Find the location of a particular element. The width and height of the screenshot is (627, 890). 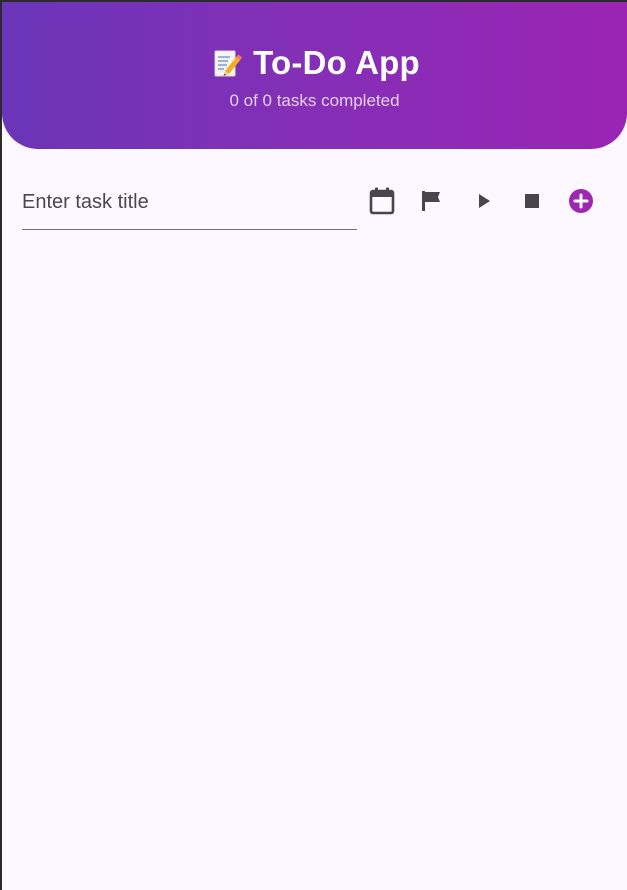

memo-pencil-icon is located at coordinates (227, 63).